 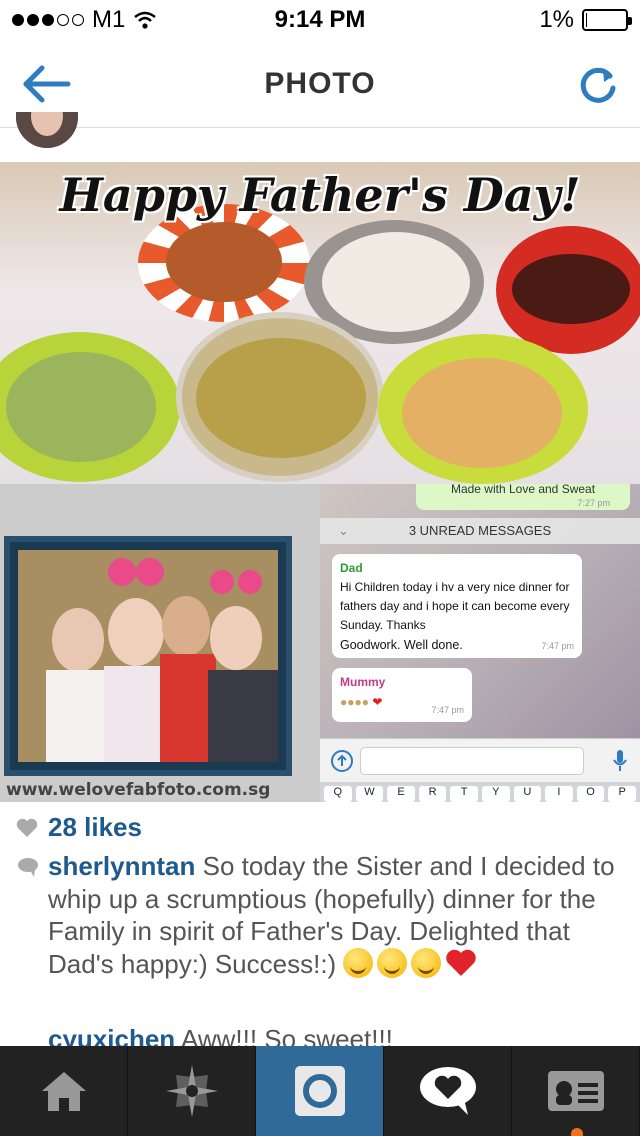 I want to click on wifi-icon, so click(x=145, y=20).